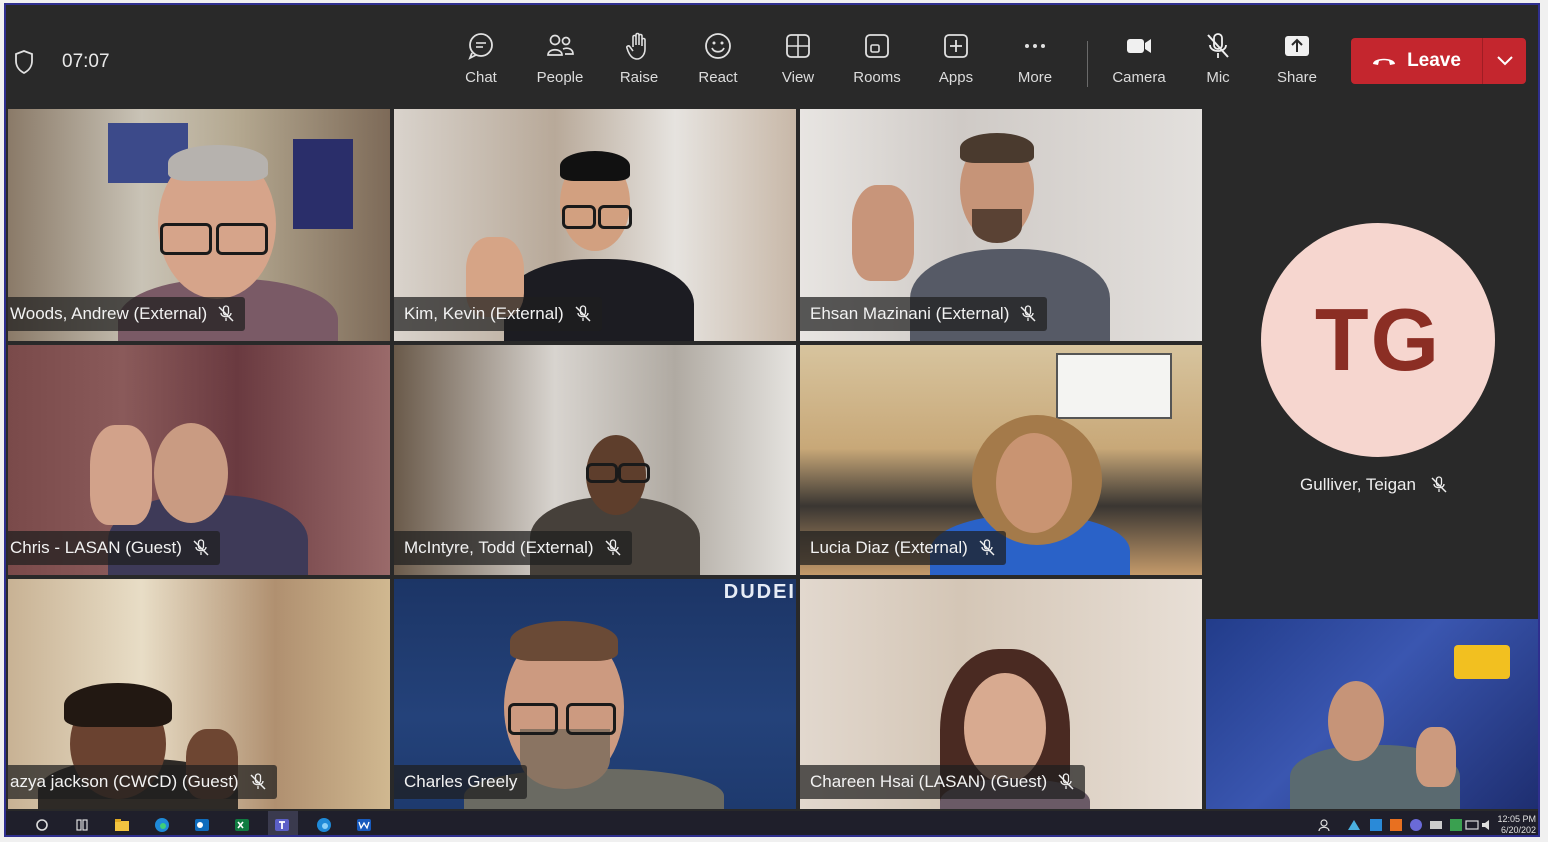  Describe the element at coordinates (595, 225) in the screenshot. I see `video-tile-kim: Kim, Kevin (External)` at that location.